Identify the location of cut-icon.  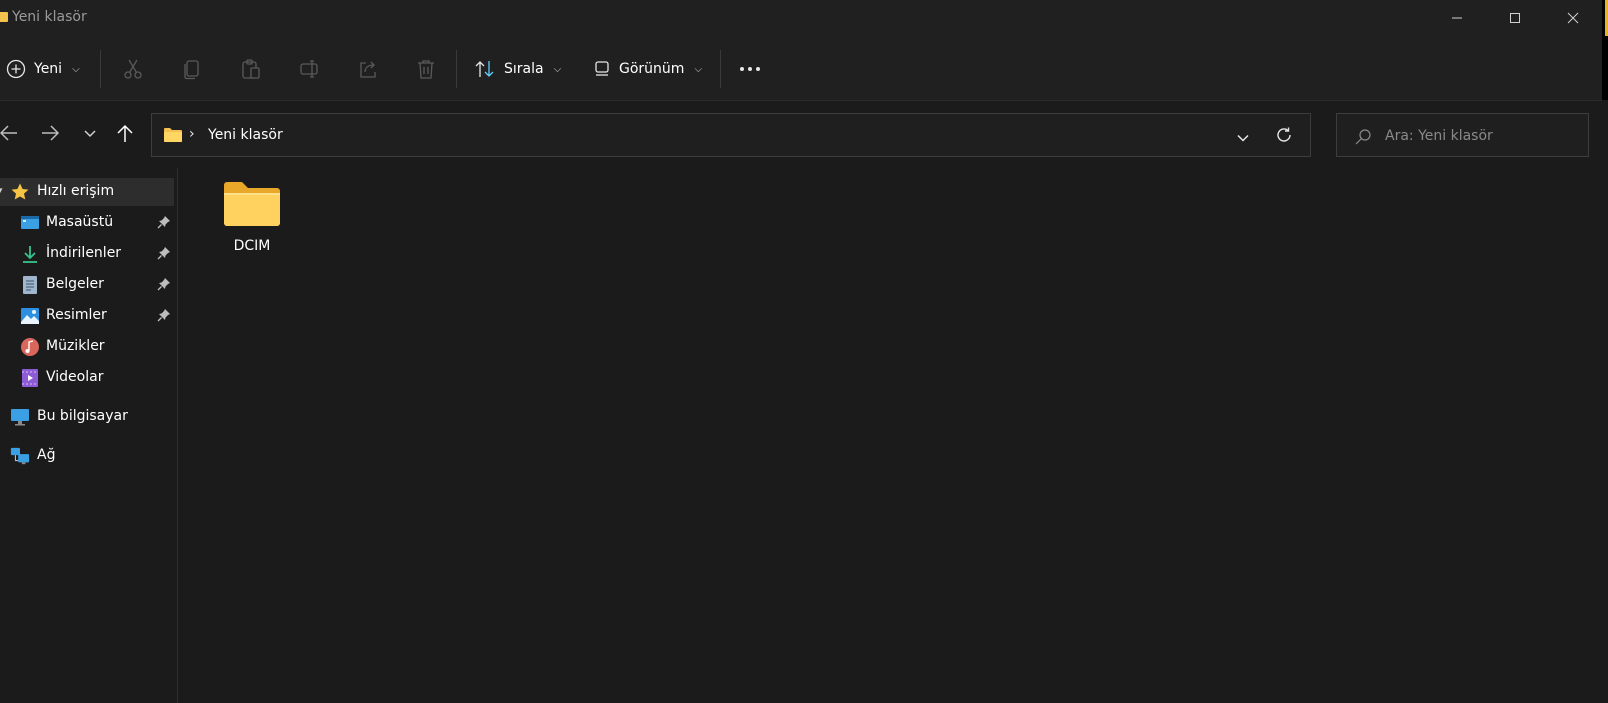
(133, 69).